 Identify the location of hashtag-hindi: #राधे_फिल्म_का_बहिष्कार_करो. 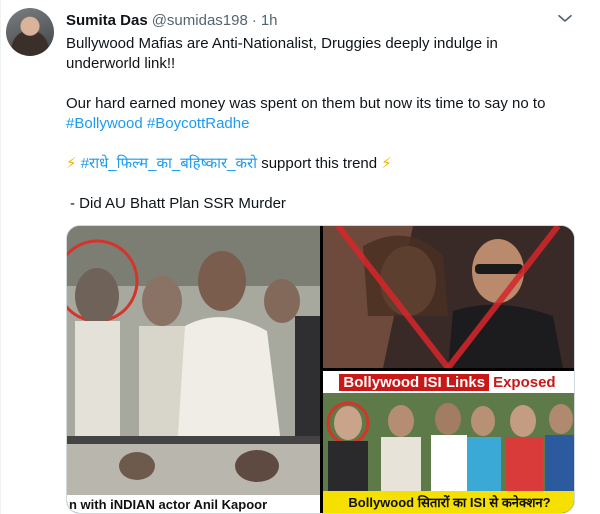
(169, 163).